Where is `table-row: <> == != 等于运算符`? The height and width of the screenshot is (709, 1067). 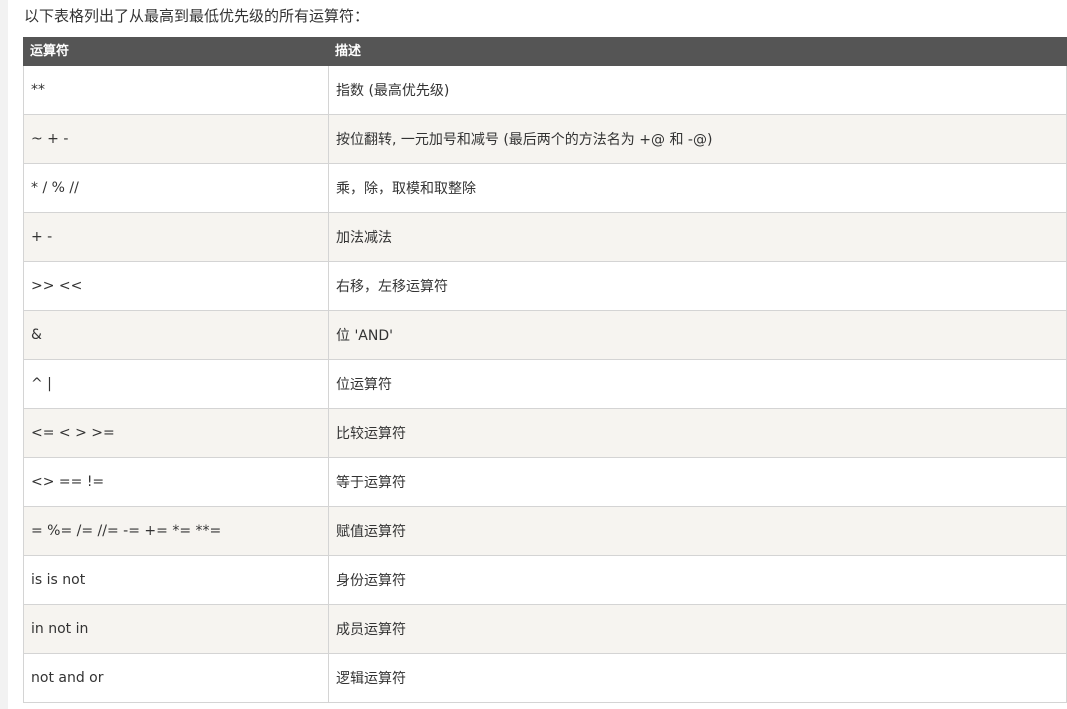 table-row: <> == != 等于运算符 is located at coordinates (545, 482).